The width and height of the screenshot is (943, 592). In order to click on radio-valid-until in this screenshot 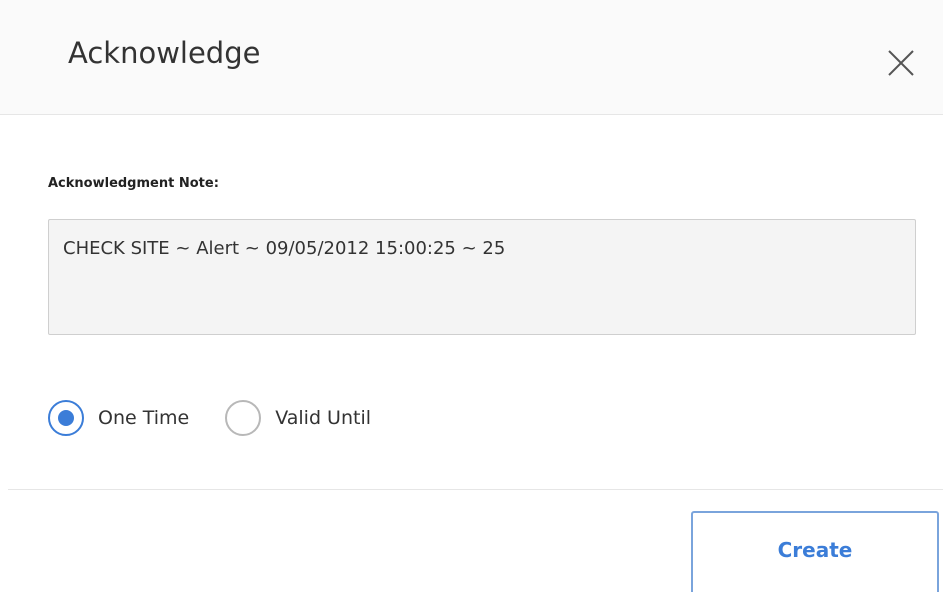, I will do `click(243, 418)`.